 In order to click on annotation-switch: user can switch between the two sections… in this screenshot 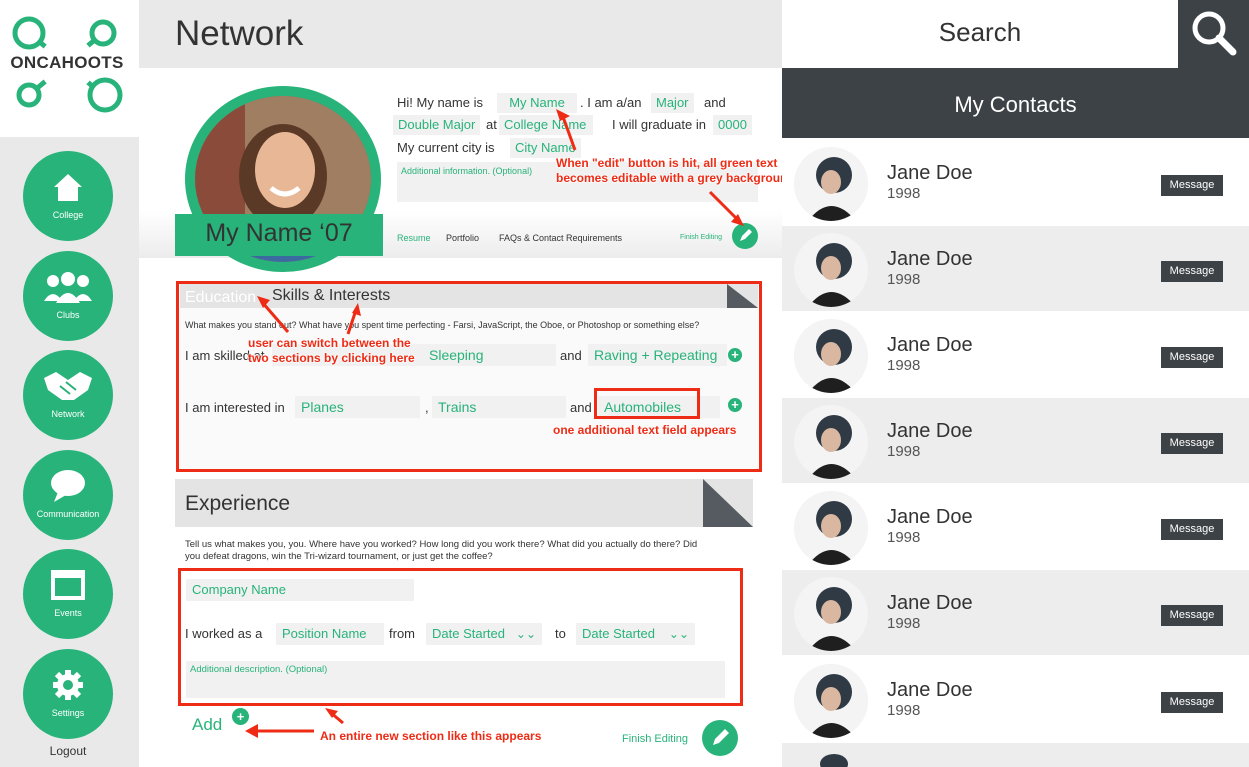, I will do `click(331, 351)`.